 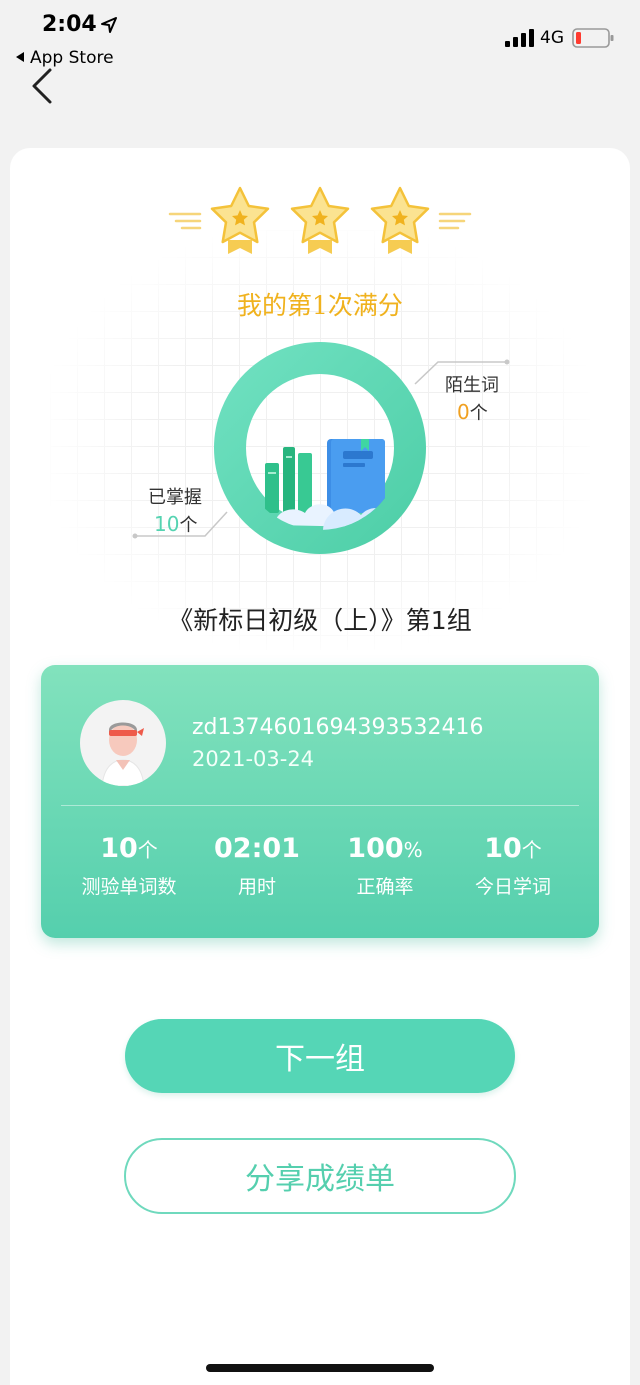 I want to click on back-triangle-icon, so click(x=20, y=57).